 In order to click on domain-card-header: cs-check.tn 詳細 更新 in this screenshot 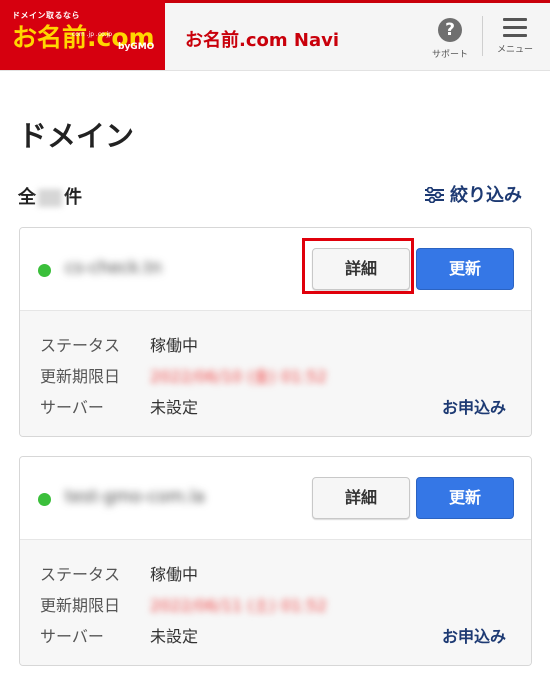, I will do `click(275, 269)`.